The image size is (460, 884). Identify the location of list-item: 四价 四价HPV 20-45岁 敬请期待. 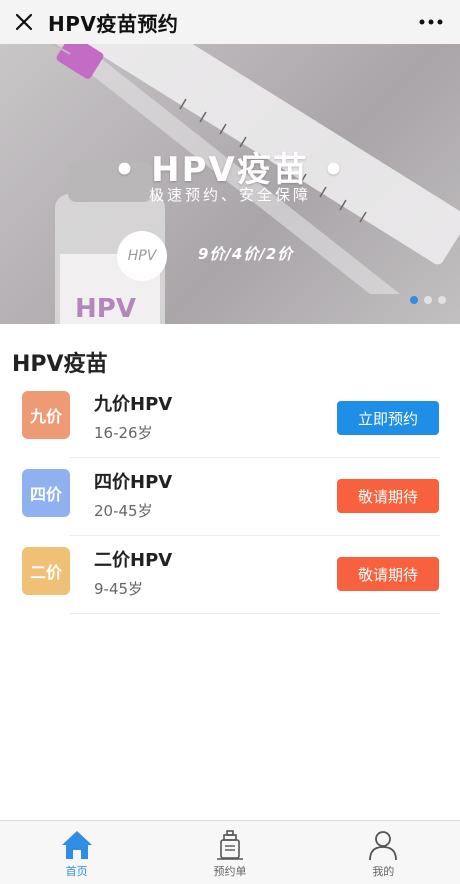
(230, 497).